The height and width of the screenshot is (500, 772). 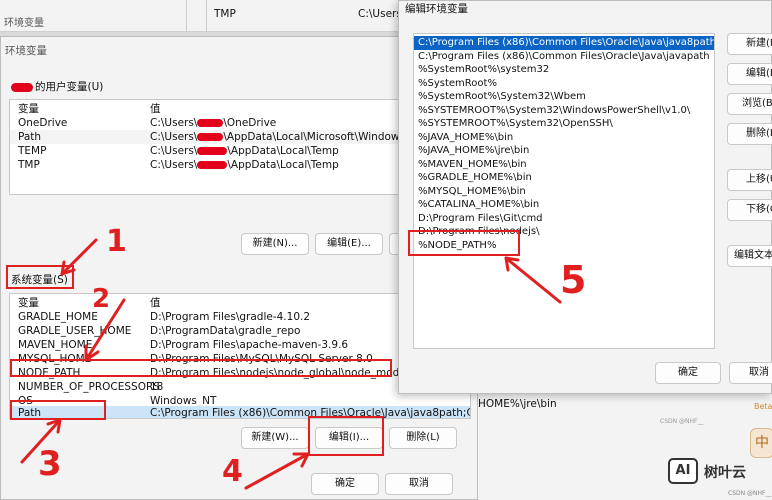 I want to click on watermark: AI 树叶云, so click(x=720, y=471).